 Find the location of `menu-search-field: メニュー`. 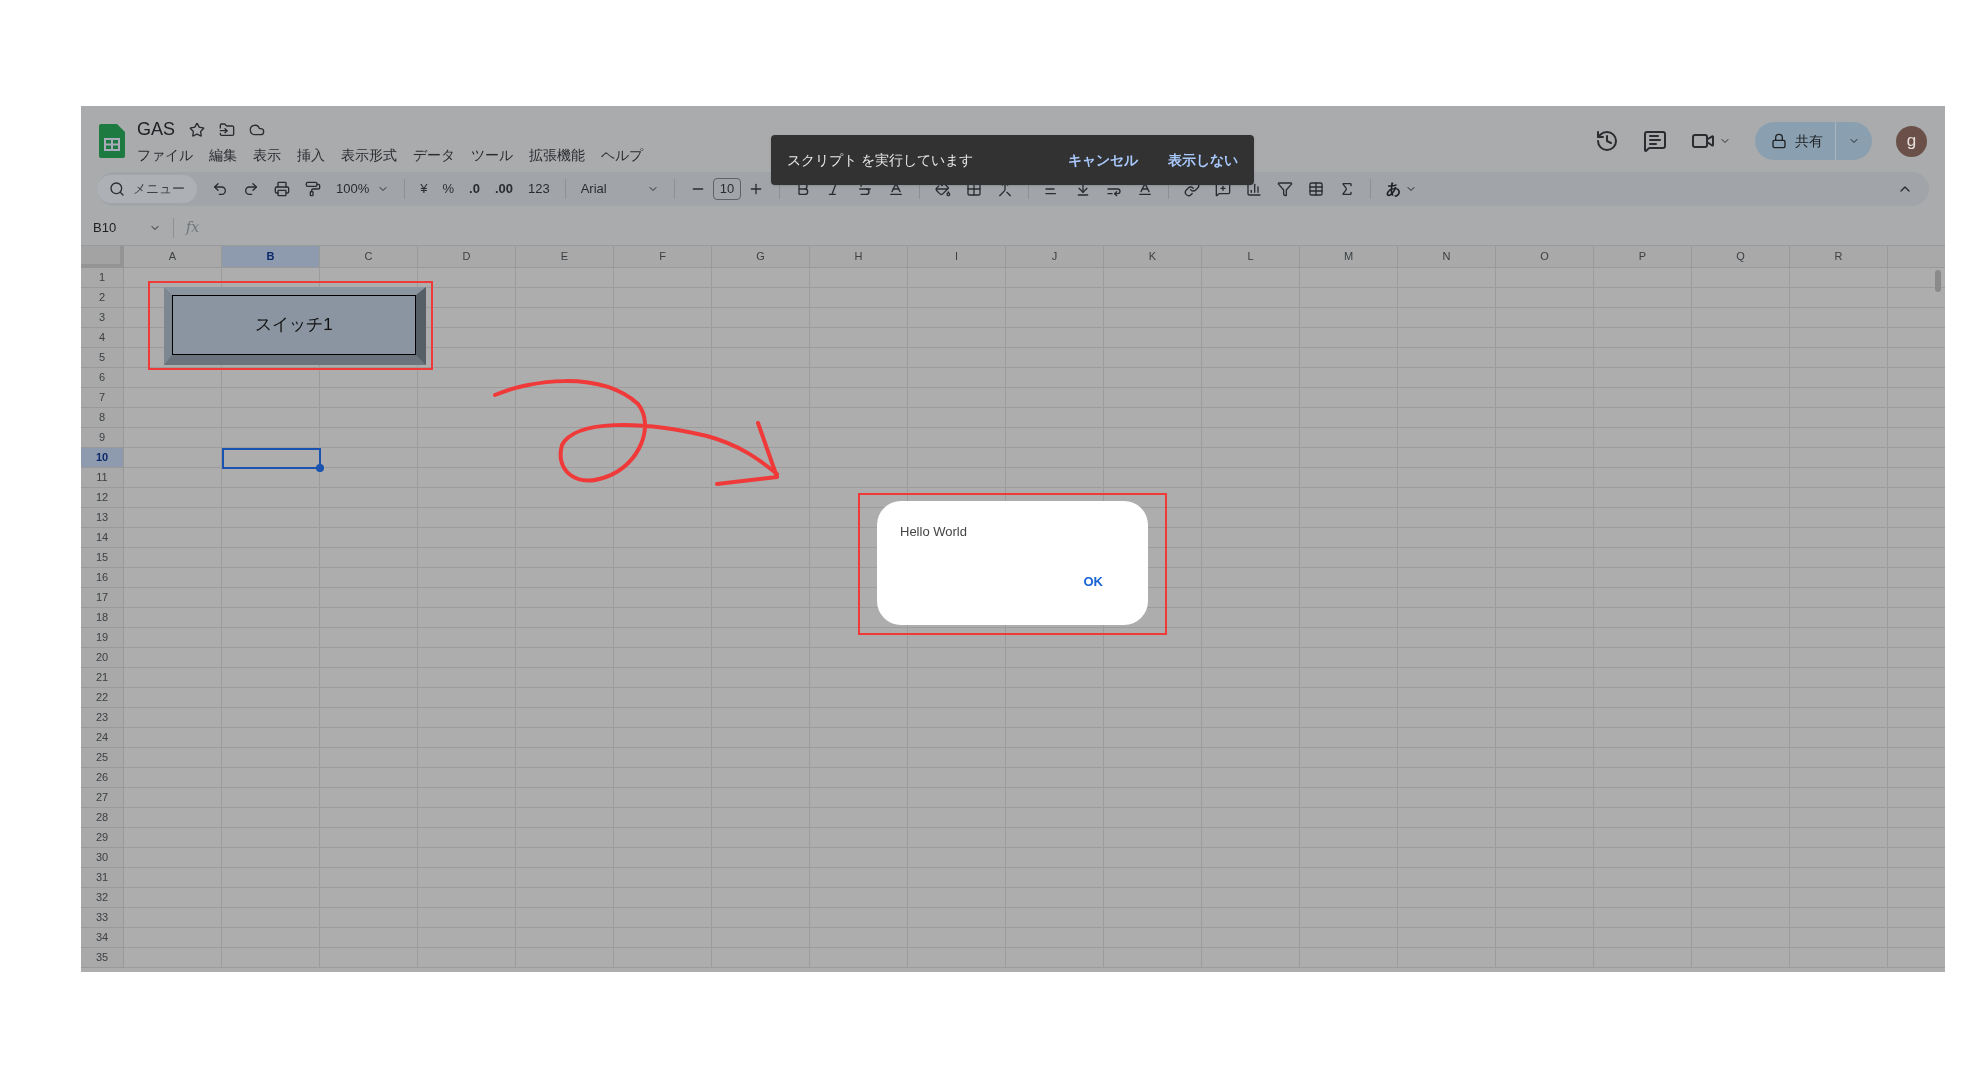

menu-search-field: メニュー is located at coordinates (147, 189).